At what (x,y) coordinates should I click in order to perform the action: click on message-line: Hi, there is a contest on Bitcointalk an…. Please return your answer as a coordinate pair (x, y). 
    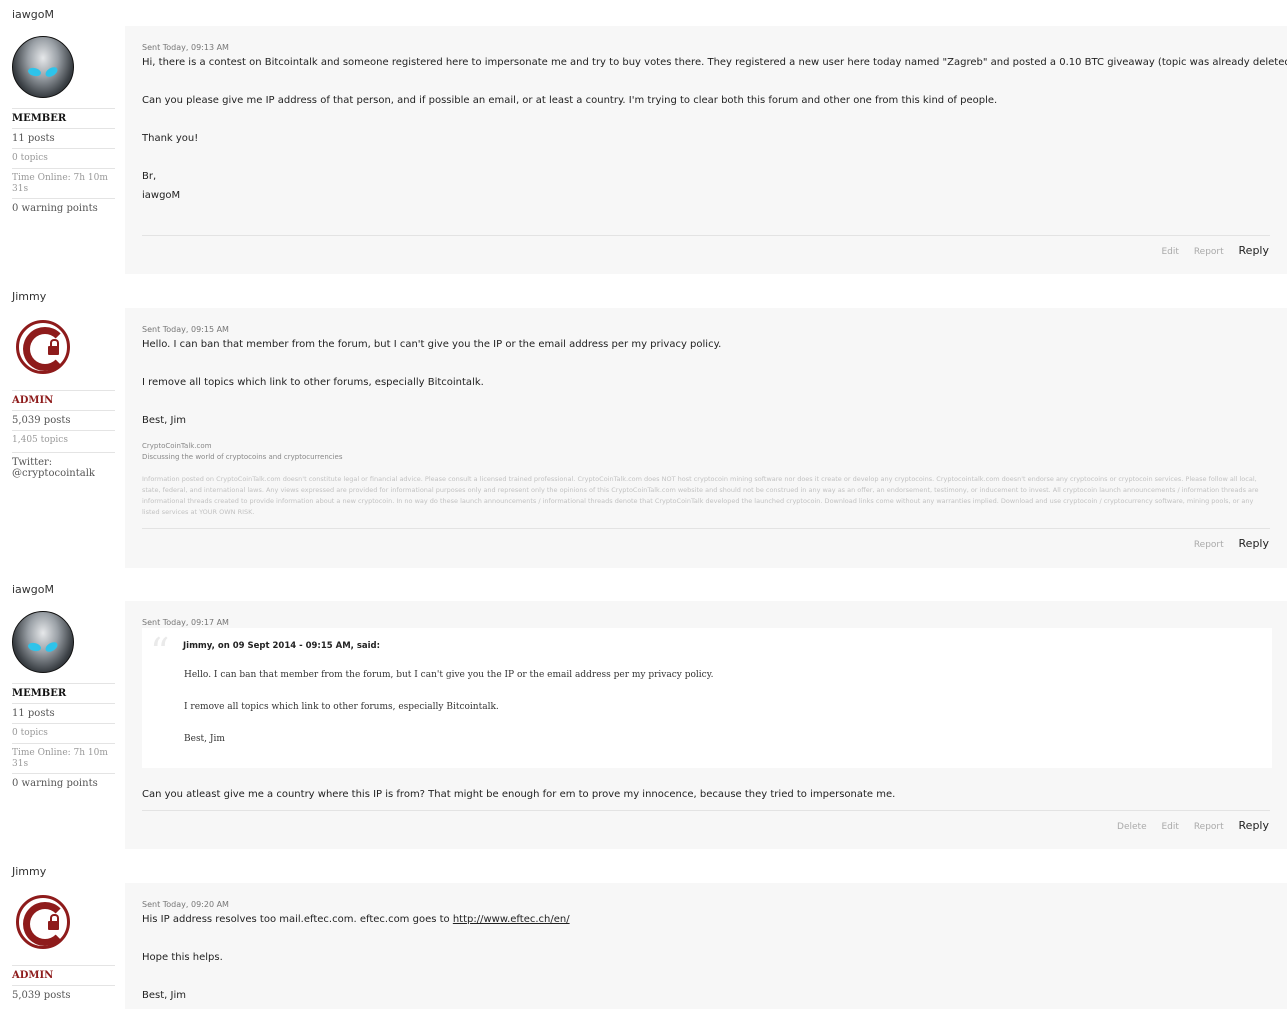
    Looking at the image, I should click on (714, 62).